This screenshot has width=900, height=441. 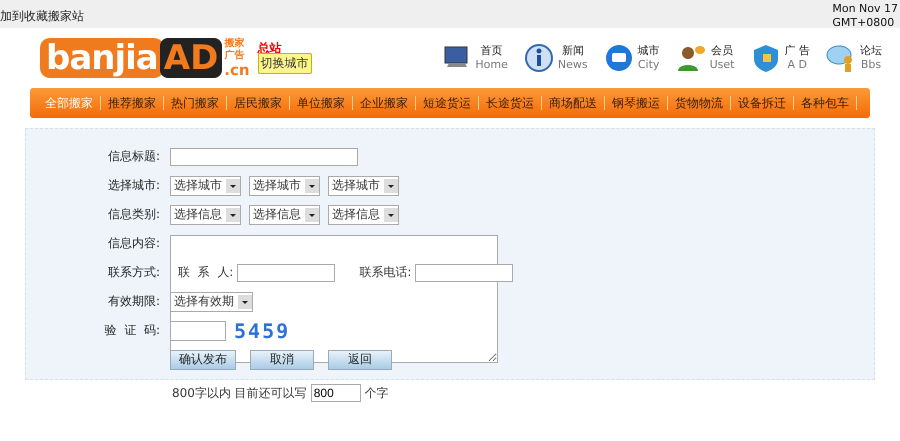 What do you see at coordinates (825, 103) in the screenshot?
I see `nav-item: 各种包车` at bounding box center [825, 103].